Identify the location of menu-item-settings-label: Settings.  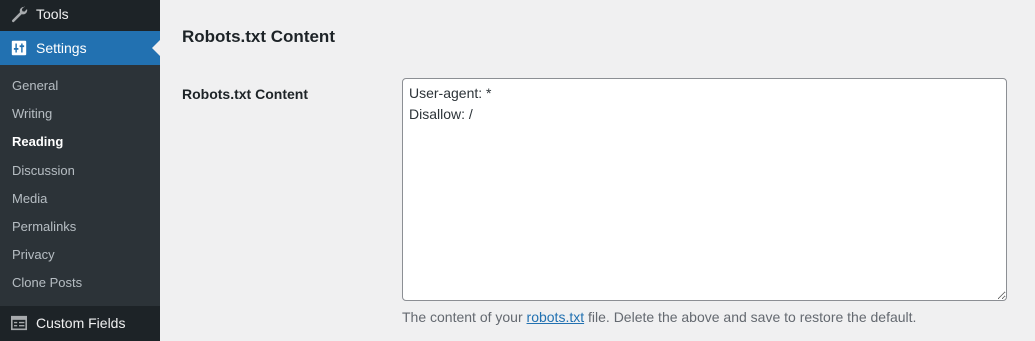
(61, 48).